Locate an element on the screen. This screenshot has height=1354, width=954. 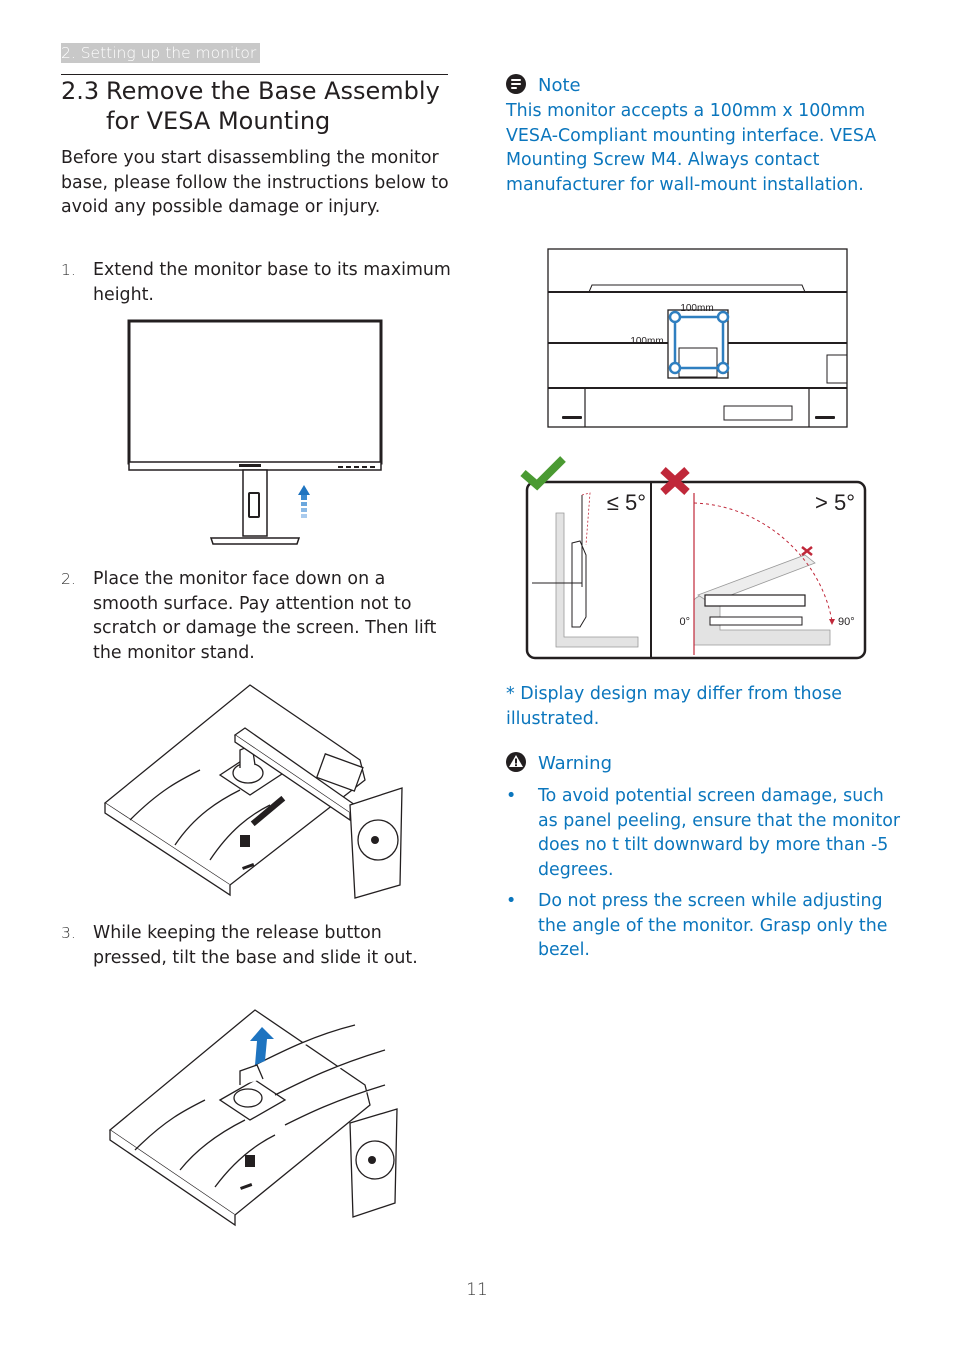
arrow-up-icon is located at coordinates (304, 501).